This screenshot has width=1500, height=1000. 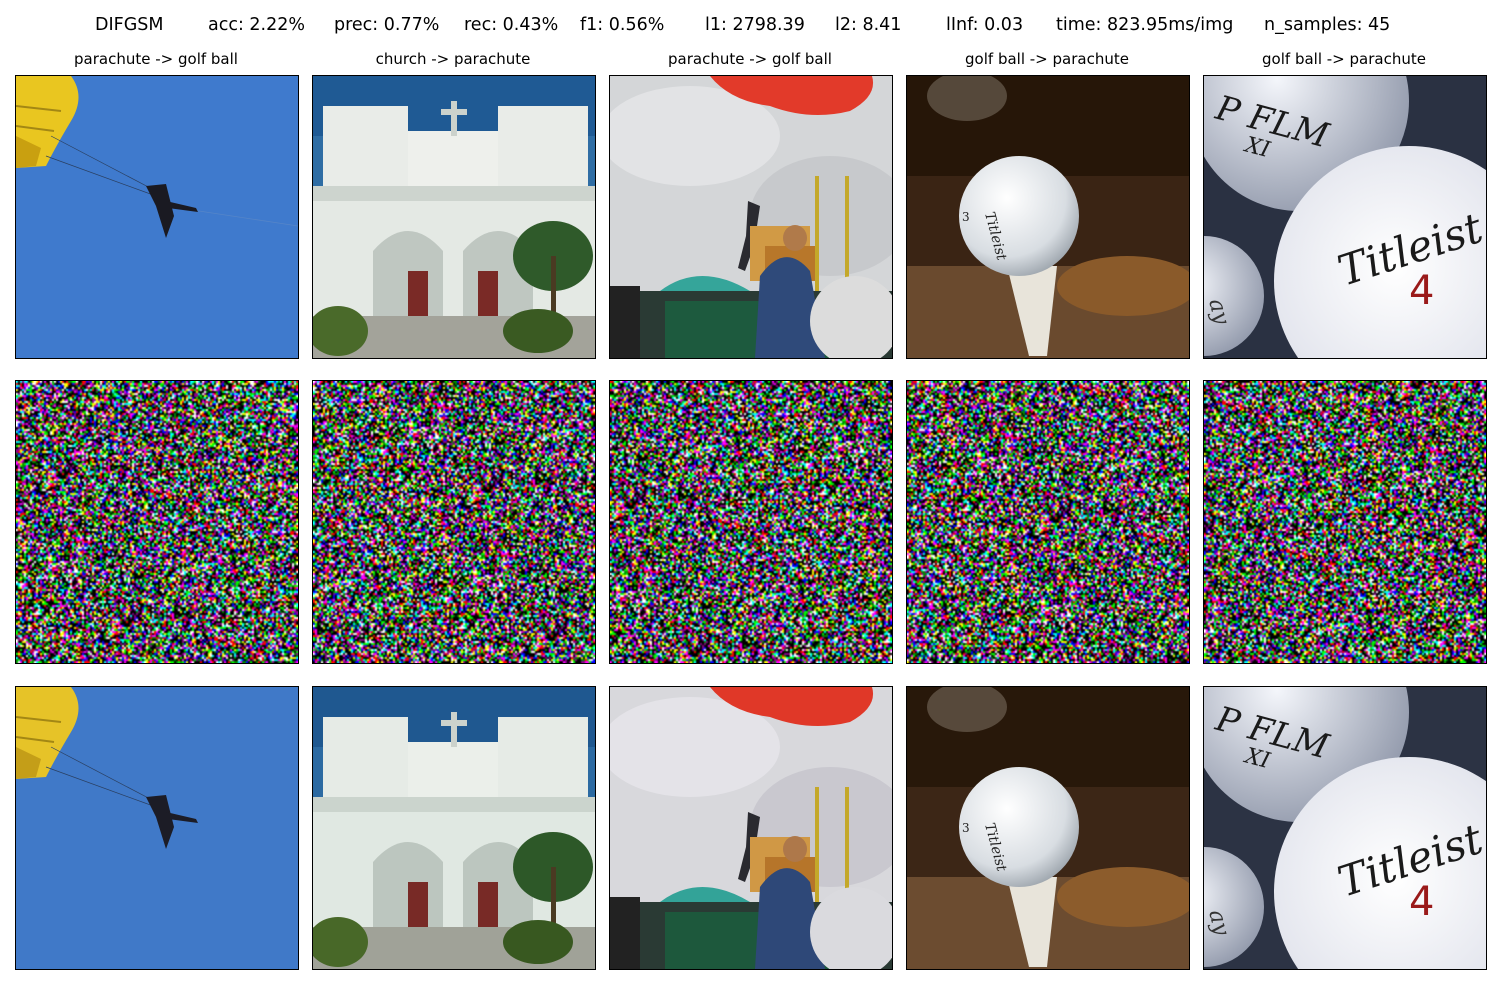 I want to click on acc-metric: acc: 2.22%, so click(x=257, y=25).